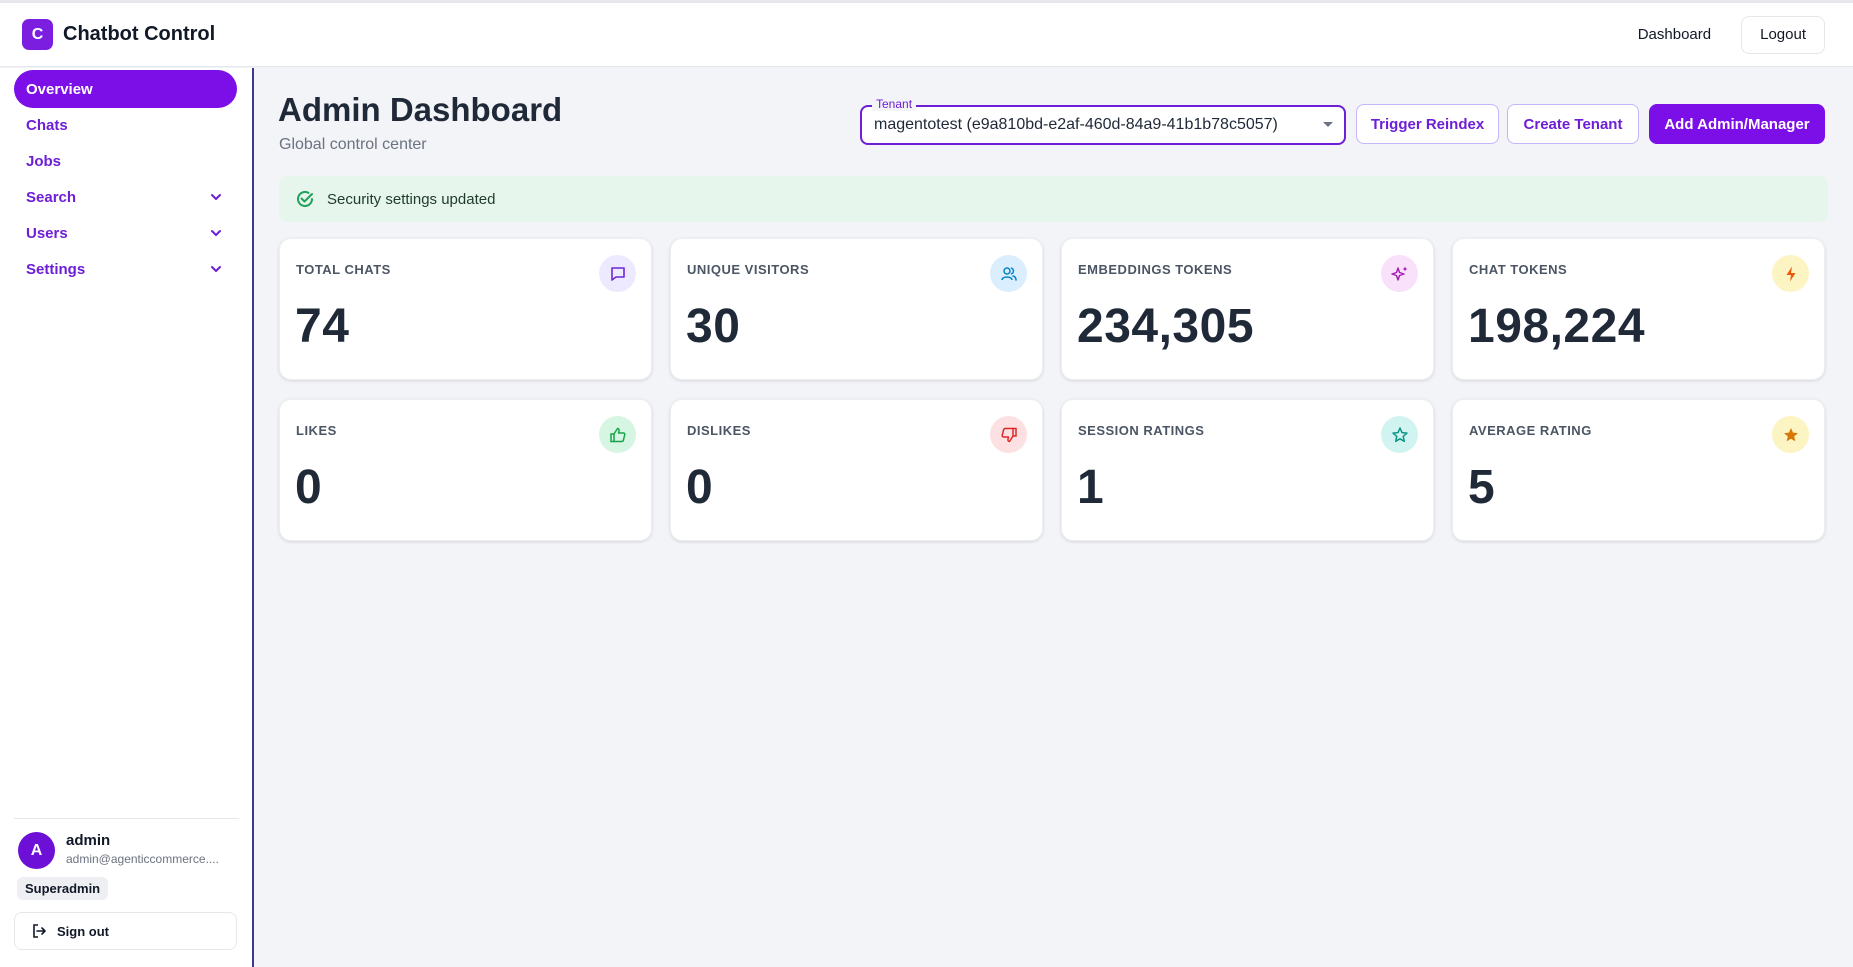 Image resolution: width=1853 pixels, height=967 pixels. What do you see at coordinates (1638, 470) in the screenshot?
I see `stat-card-average-rating: AVERAGE RATING 5` at bounding box center [1638, 470].